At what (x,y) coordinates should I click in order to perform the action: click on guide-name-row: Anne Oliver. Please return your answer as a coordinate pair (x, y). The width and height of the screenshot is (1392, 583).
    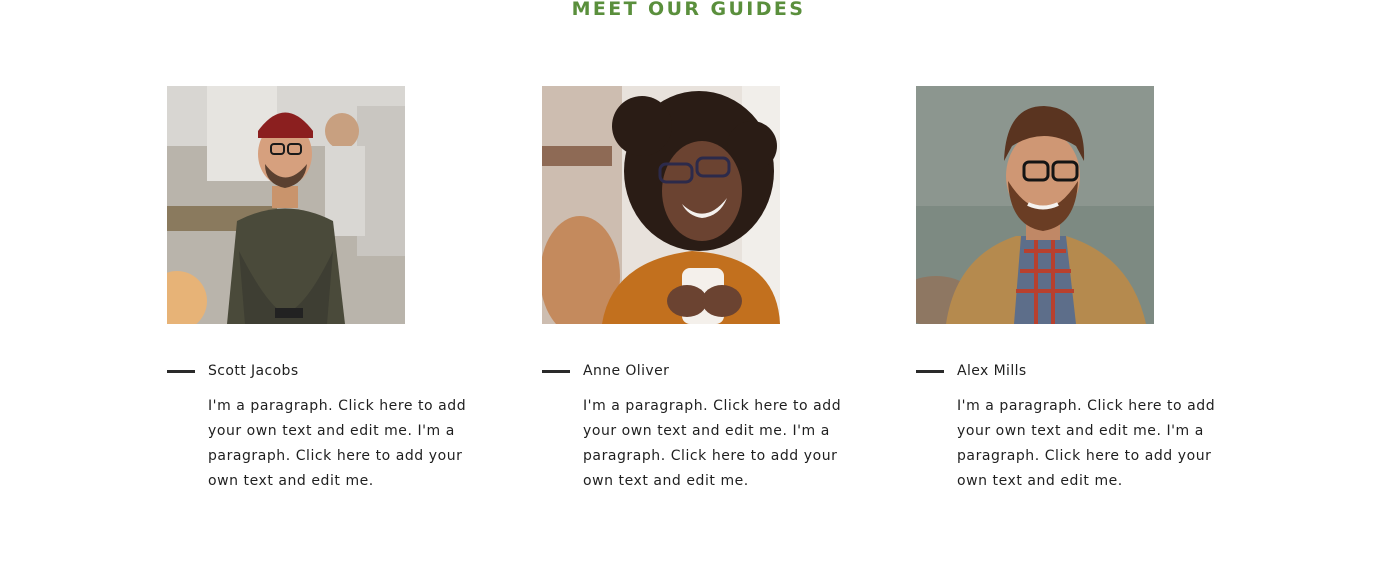
    Looking at the image, I should click on (605, 371).